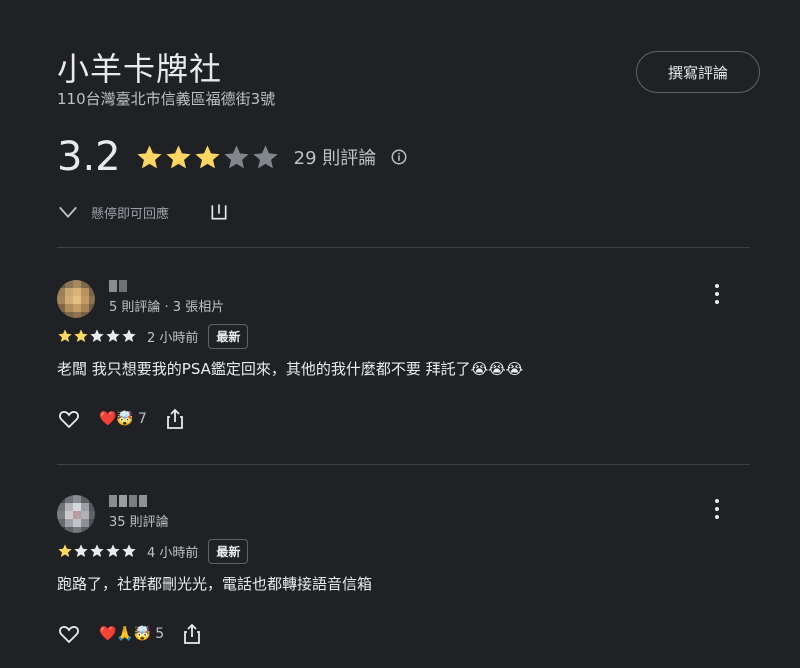  I want to click on place-address: 110台灣臺北市信義區福德街3號, so click(166, 99).